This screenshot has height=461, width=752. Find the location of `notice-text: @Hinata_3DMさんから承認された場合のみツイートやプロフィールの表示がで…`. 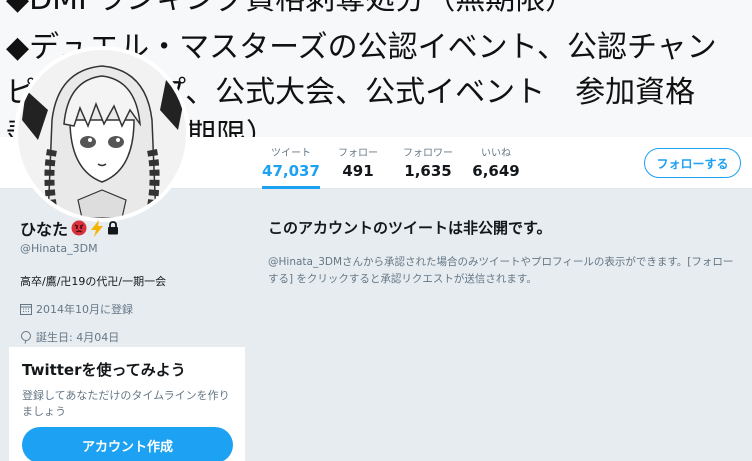

notice-text: @Hinata_3DMさんから承認された場合のみツイートやプロフィールの表示がで… is located at coordinates (501, 270).